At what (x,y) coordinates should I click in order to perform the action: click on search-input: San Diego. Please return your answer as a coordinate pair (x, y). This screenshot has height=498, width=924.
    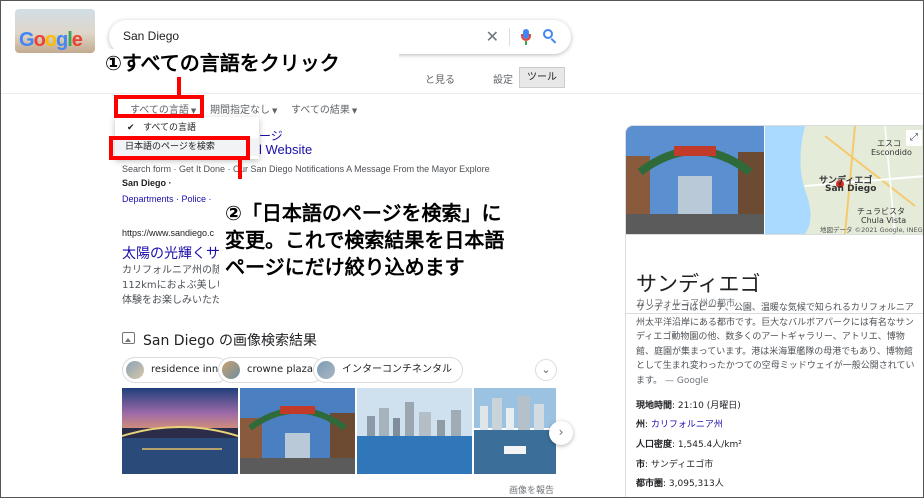
    Looking at the image, I should click on (151, 36).